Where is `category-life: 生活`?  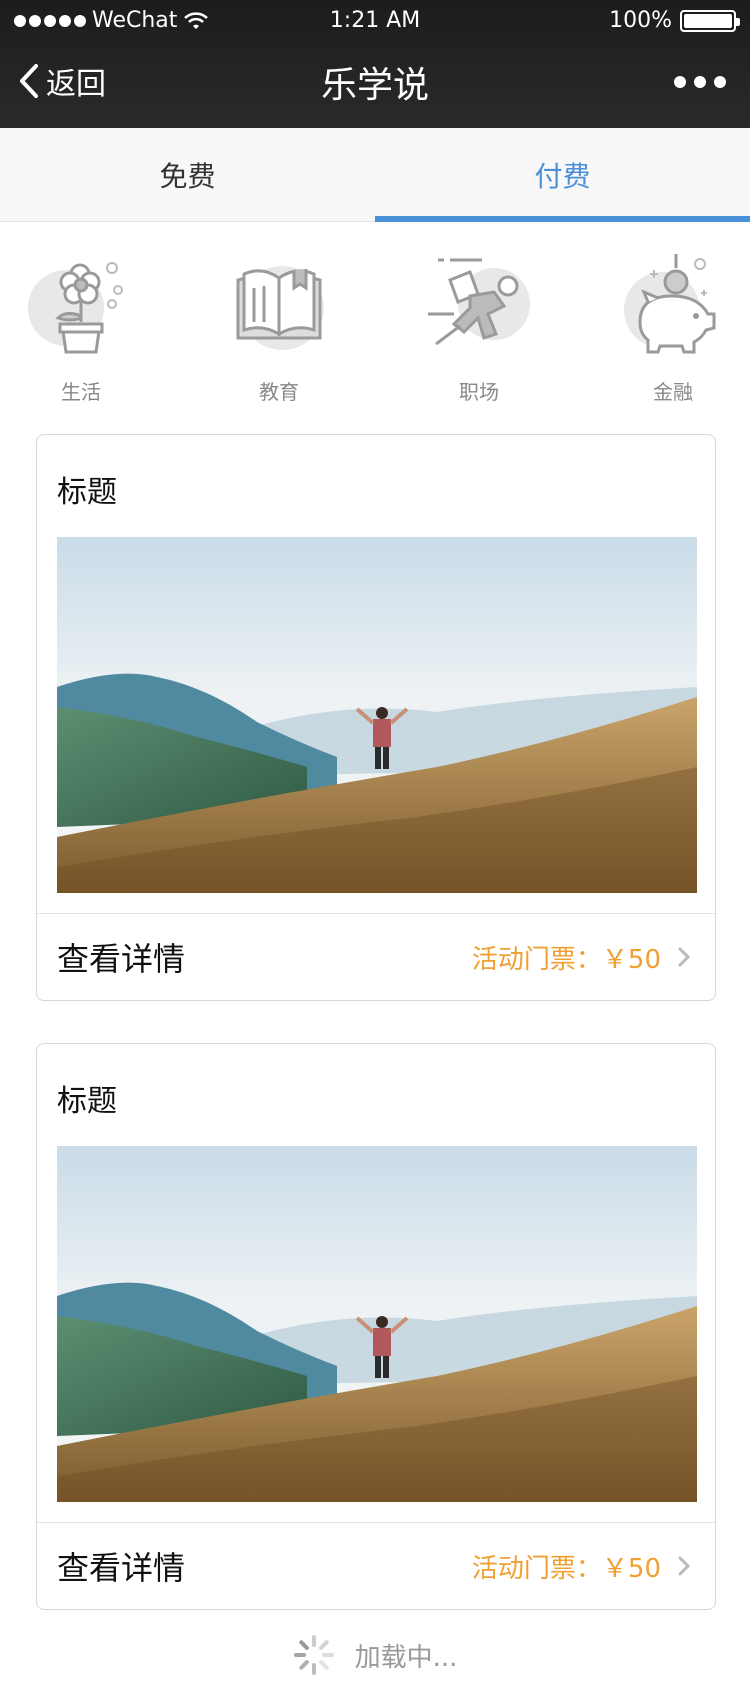 category-life: 生活 is located at coordinates (81, 325).